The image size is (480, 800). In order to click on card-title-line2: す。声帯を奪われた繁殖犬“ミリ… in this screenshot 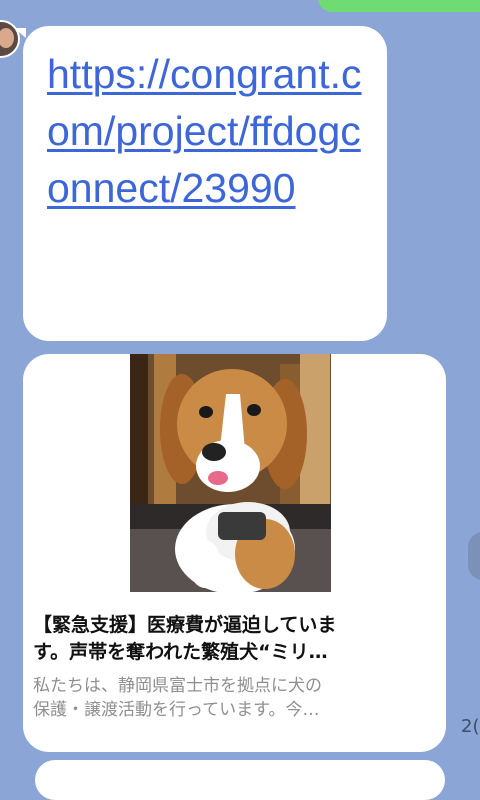, I will do `click(180, 652)`.